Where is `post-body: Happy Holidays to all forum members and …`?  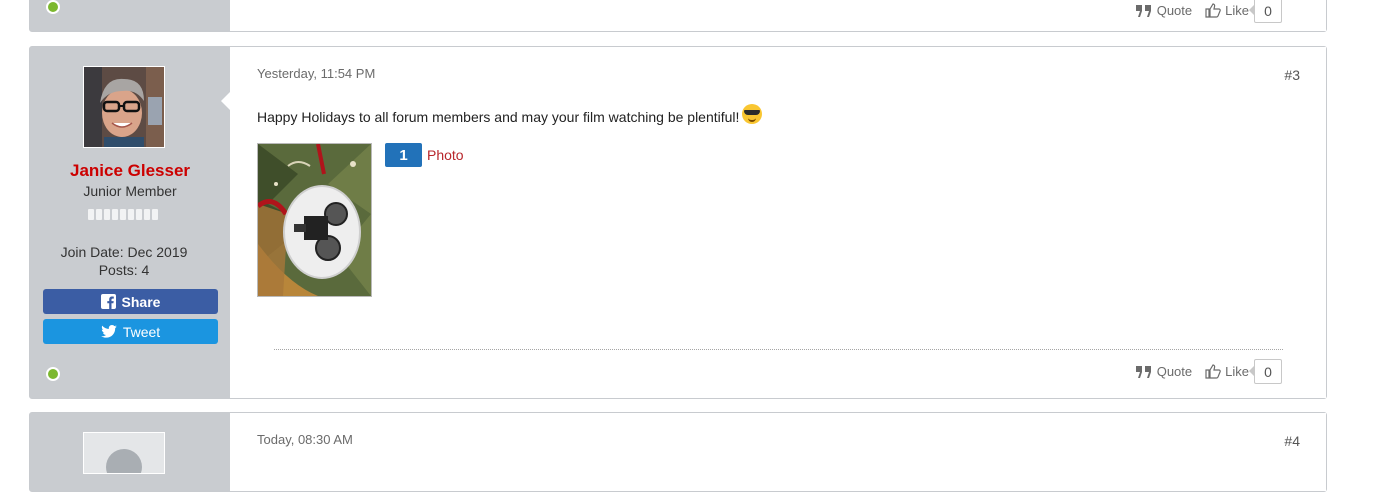 post-body: Happy Holidays to all forum members and … is located at coordinates (510, 115).